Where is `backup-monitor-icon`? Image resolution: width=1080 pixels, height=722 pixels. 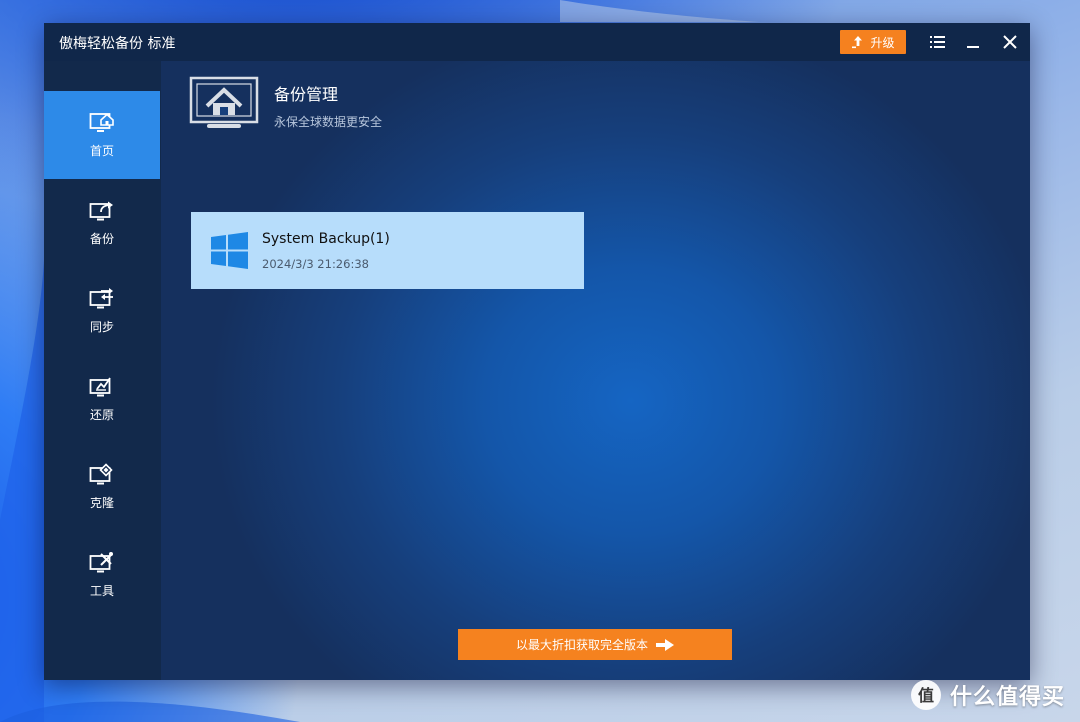
backup-monitor-icon is located at coordinates (101, 211).